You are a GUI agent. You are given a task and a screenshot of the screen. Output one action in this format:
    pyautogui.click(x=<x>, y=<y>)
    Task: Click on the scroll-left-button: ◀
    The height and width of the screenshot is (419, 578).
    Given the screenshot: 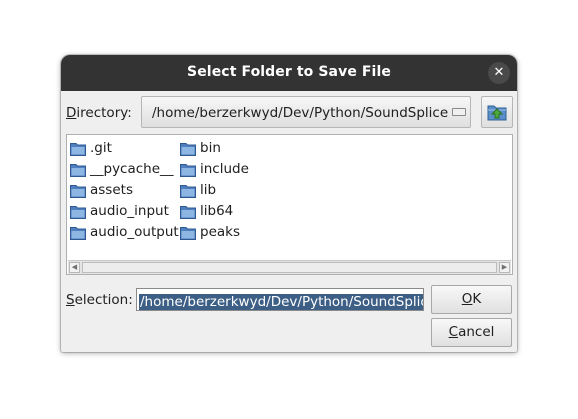 What is the action you would take?
    pyautogui.click(x=74, y=267)
    